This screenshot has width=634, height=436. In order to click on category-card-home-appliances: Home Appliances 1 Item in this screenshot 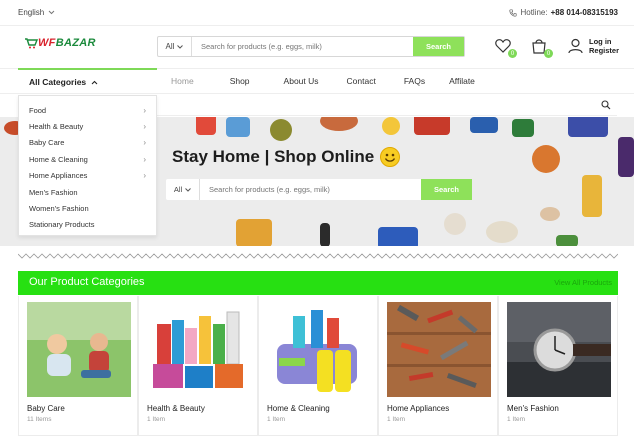, I will do `click(438, 366)`.